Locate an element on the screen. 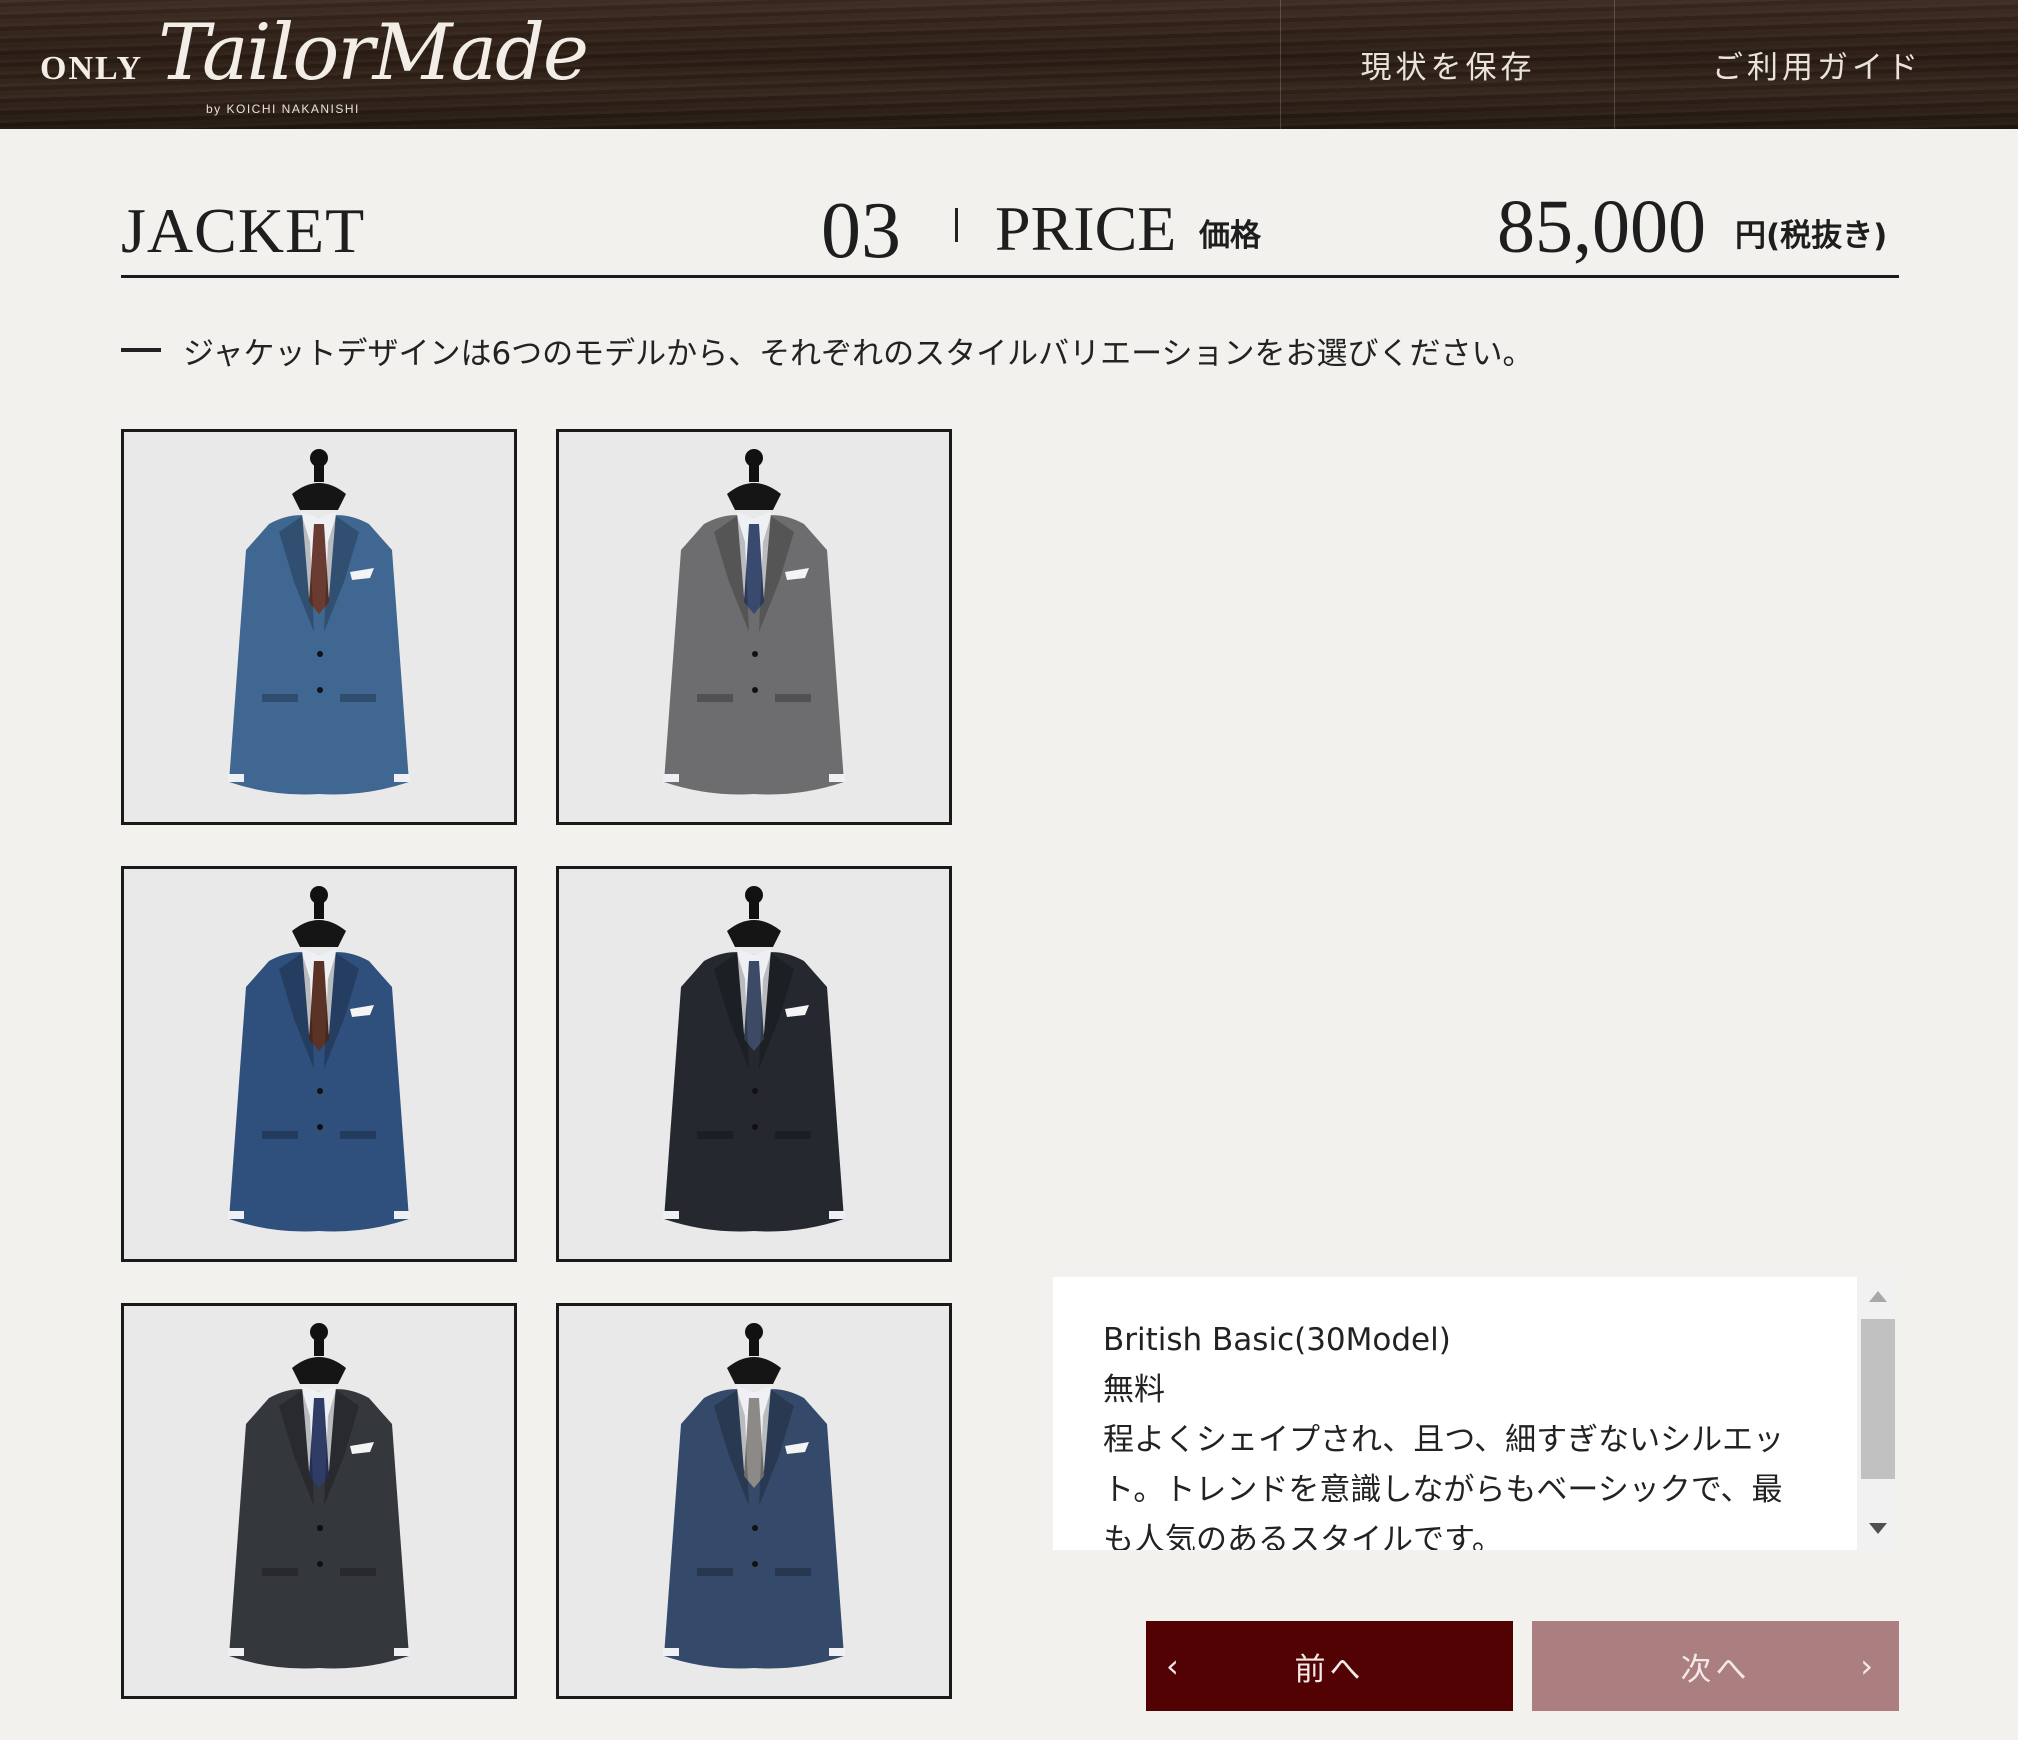 The image size is (2018, 1740). scroll-thumb is located at coordinates (1878, 1399).